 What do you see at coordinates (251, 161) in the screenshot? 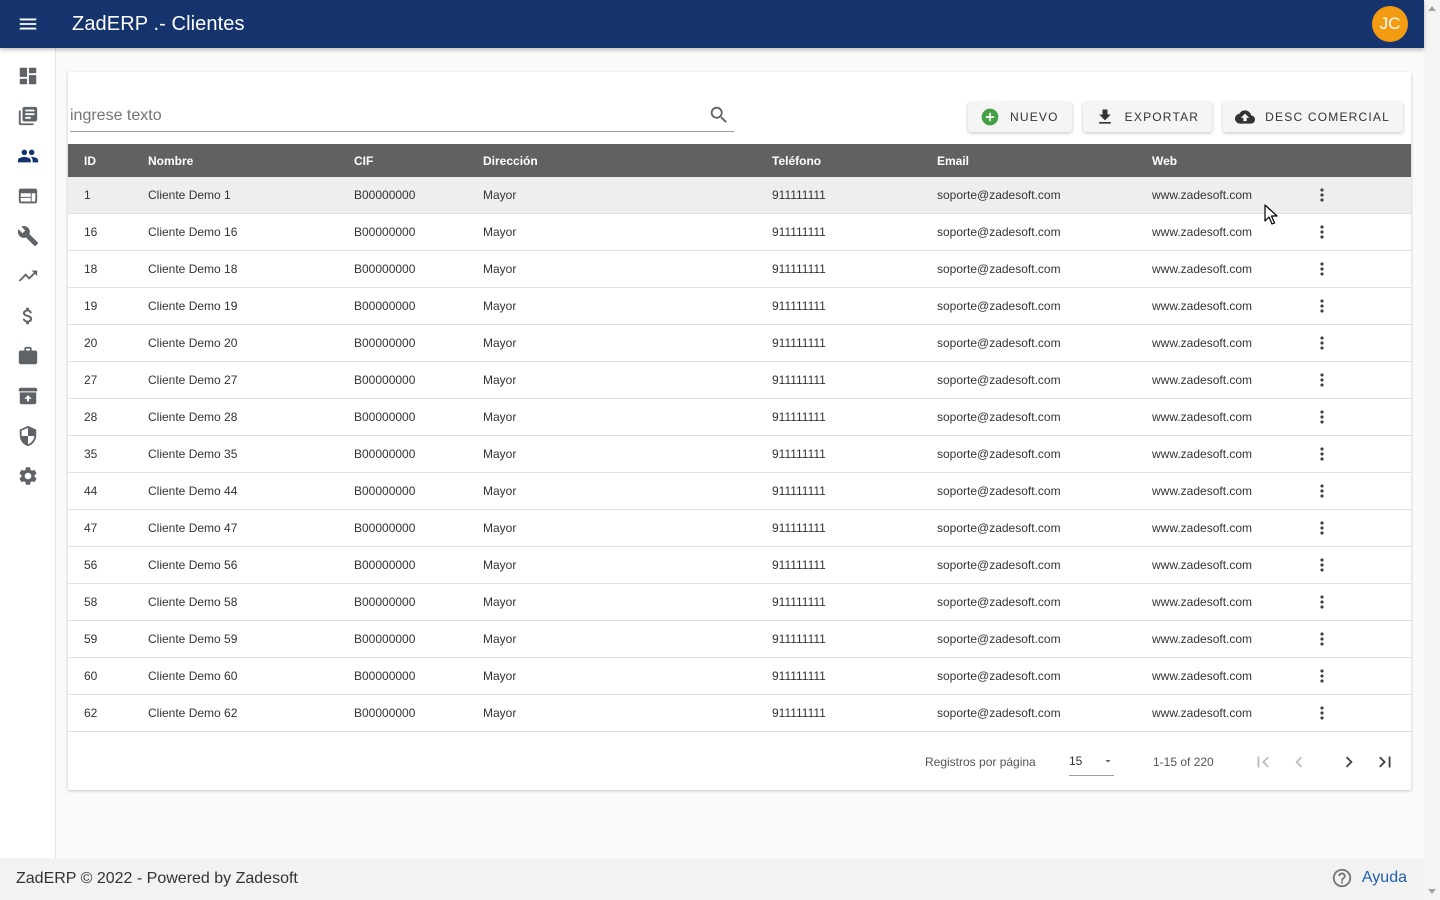
I see `column-header-nombre: Nombre` at bounding box center [251, 161].